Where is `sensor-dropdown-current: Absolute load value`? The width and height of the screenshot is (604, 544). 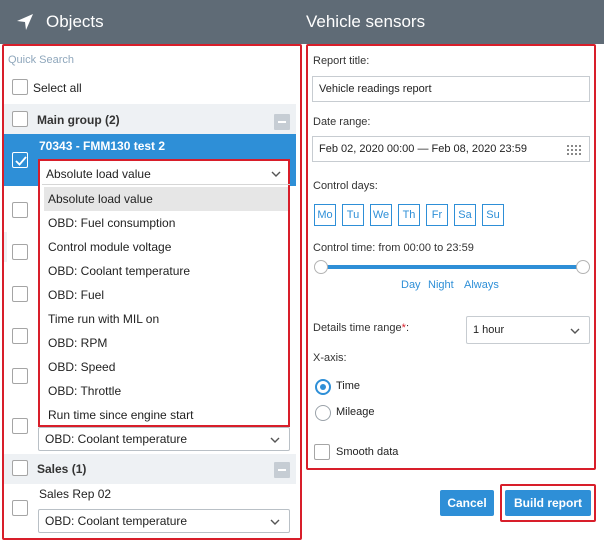 sensor-dropdown-current: Absolute load value is located at coordinates (166, 174).